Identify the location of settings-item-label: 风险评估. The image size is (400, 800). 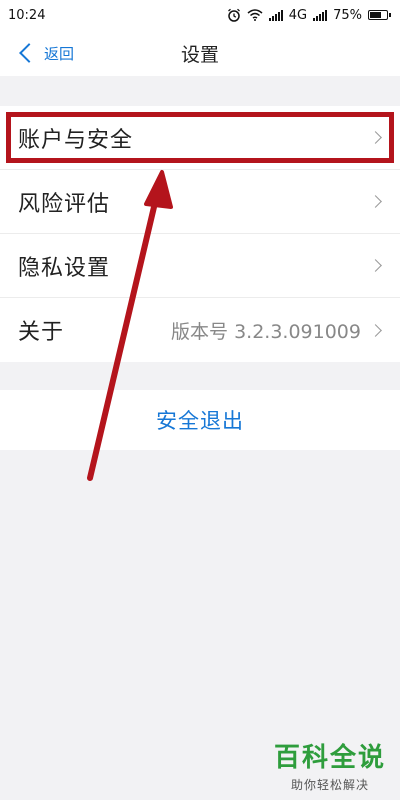
(64, 204).